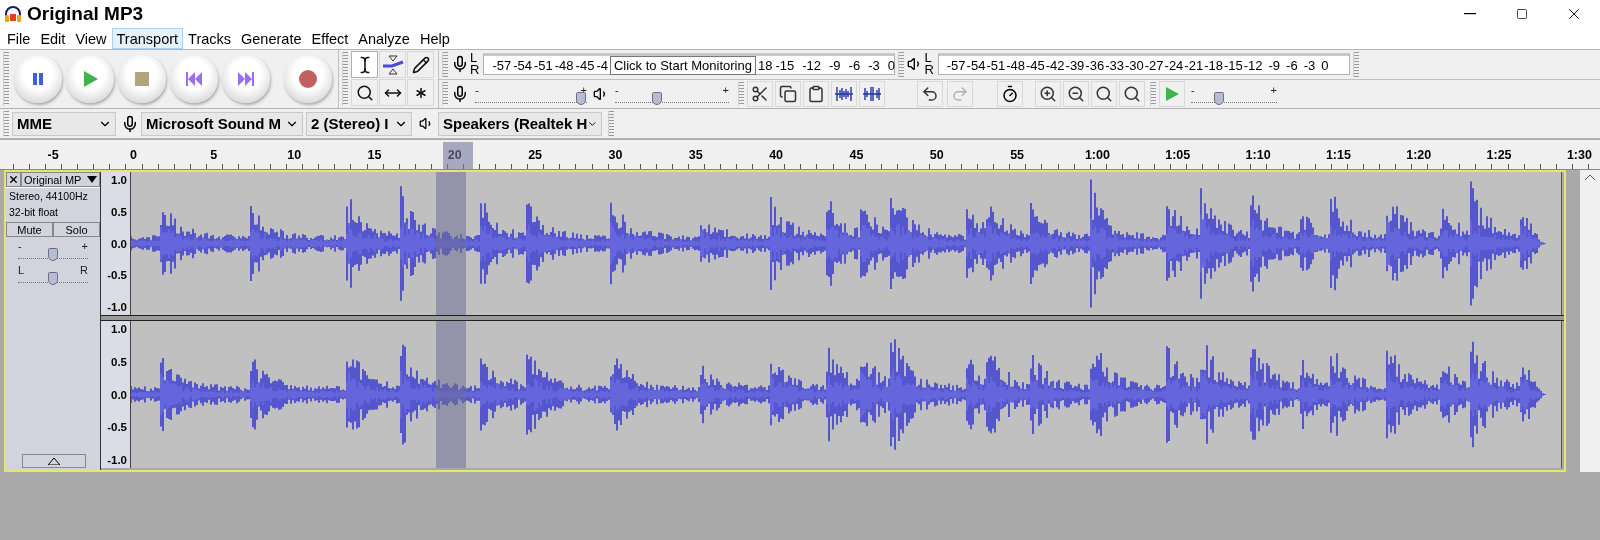 The image size is (1600, 540). Describe the element at coordinates (460, 93) in the screenshot. I see `microphone-icon` at that location.